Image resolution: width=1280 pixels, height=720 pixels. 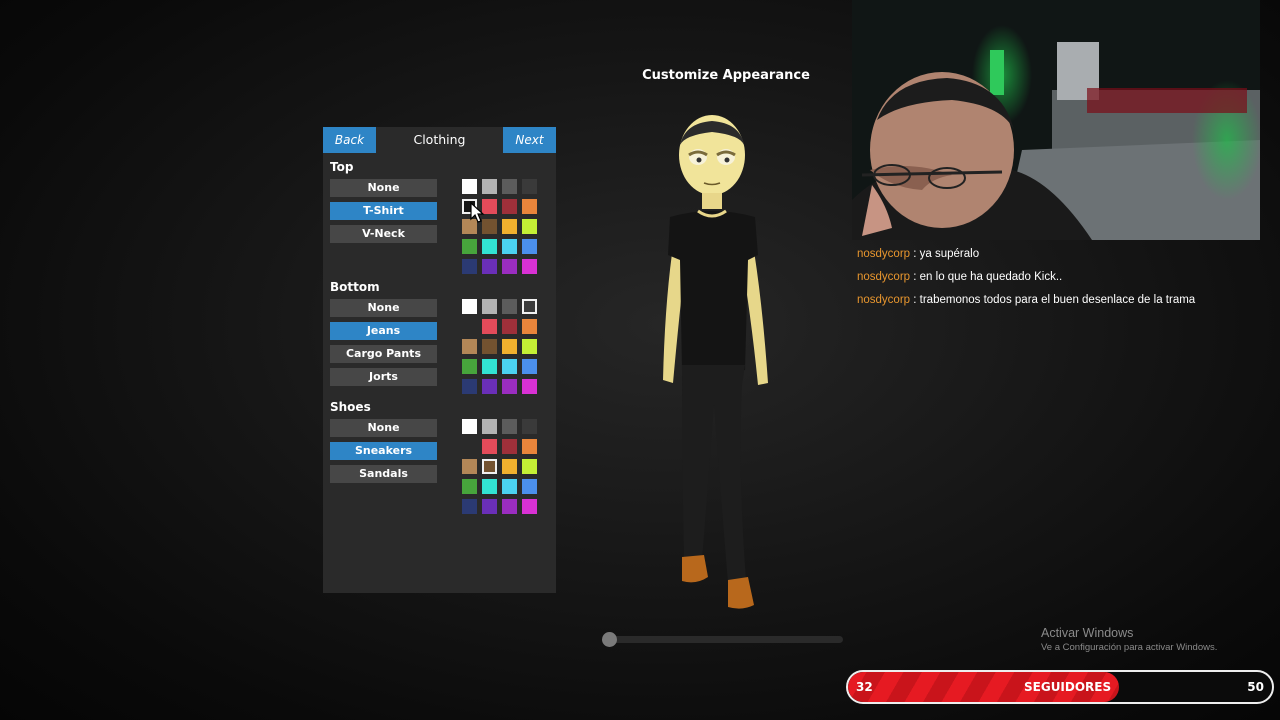 What do you see at coordinates (529, 140) in the screenshot?
I see `next-button: Next` at bounding box center [529, 140].